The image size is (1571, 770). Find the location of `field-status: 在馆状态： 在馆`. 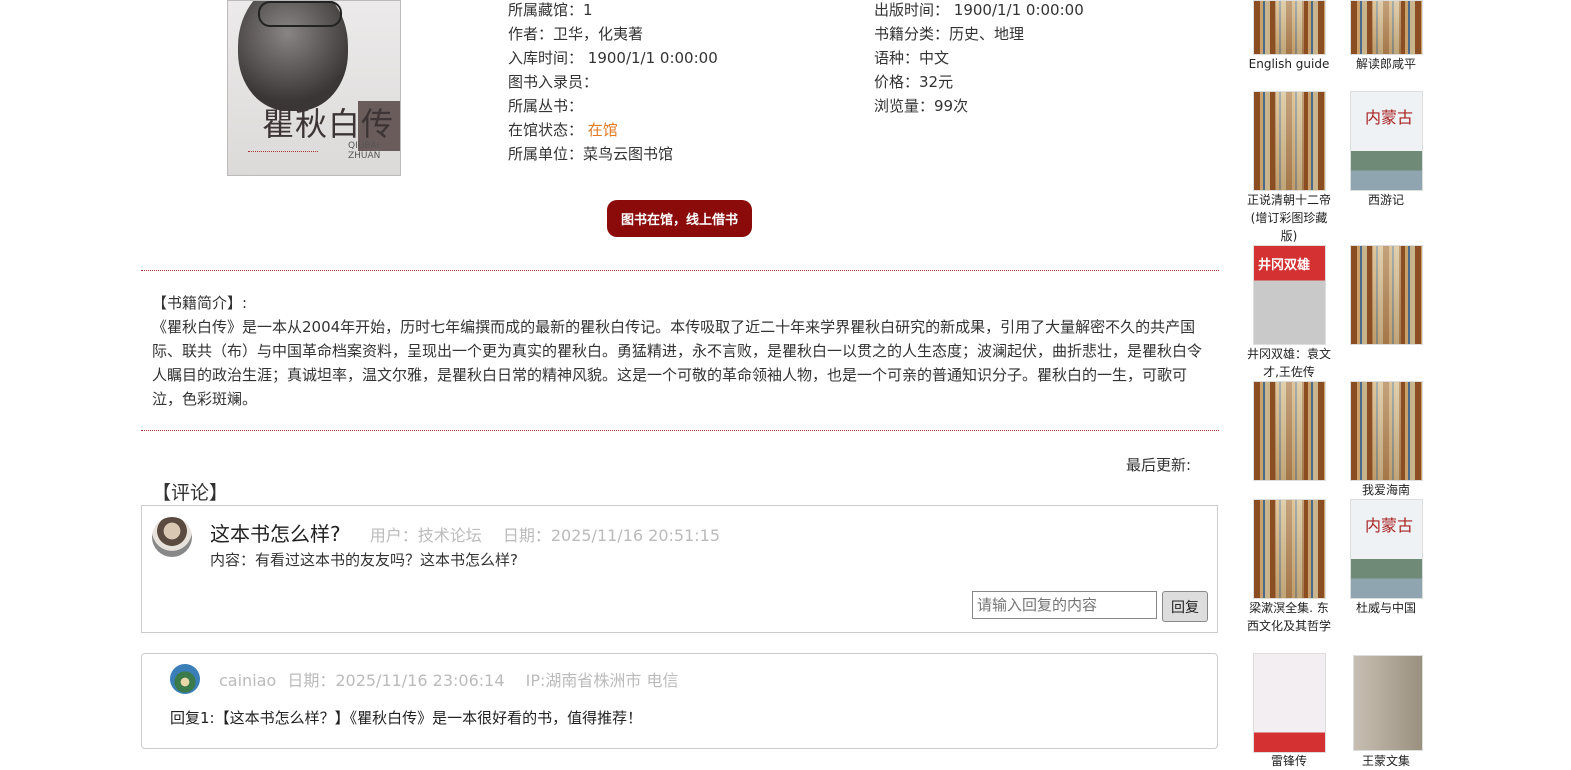

field-status: 在馆状态： 在馆 is located at coordinates (563, 130).